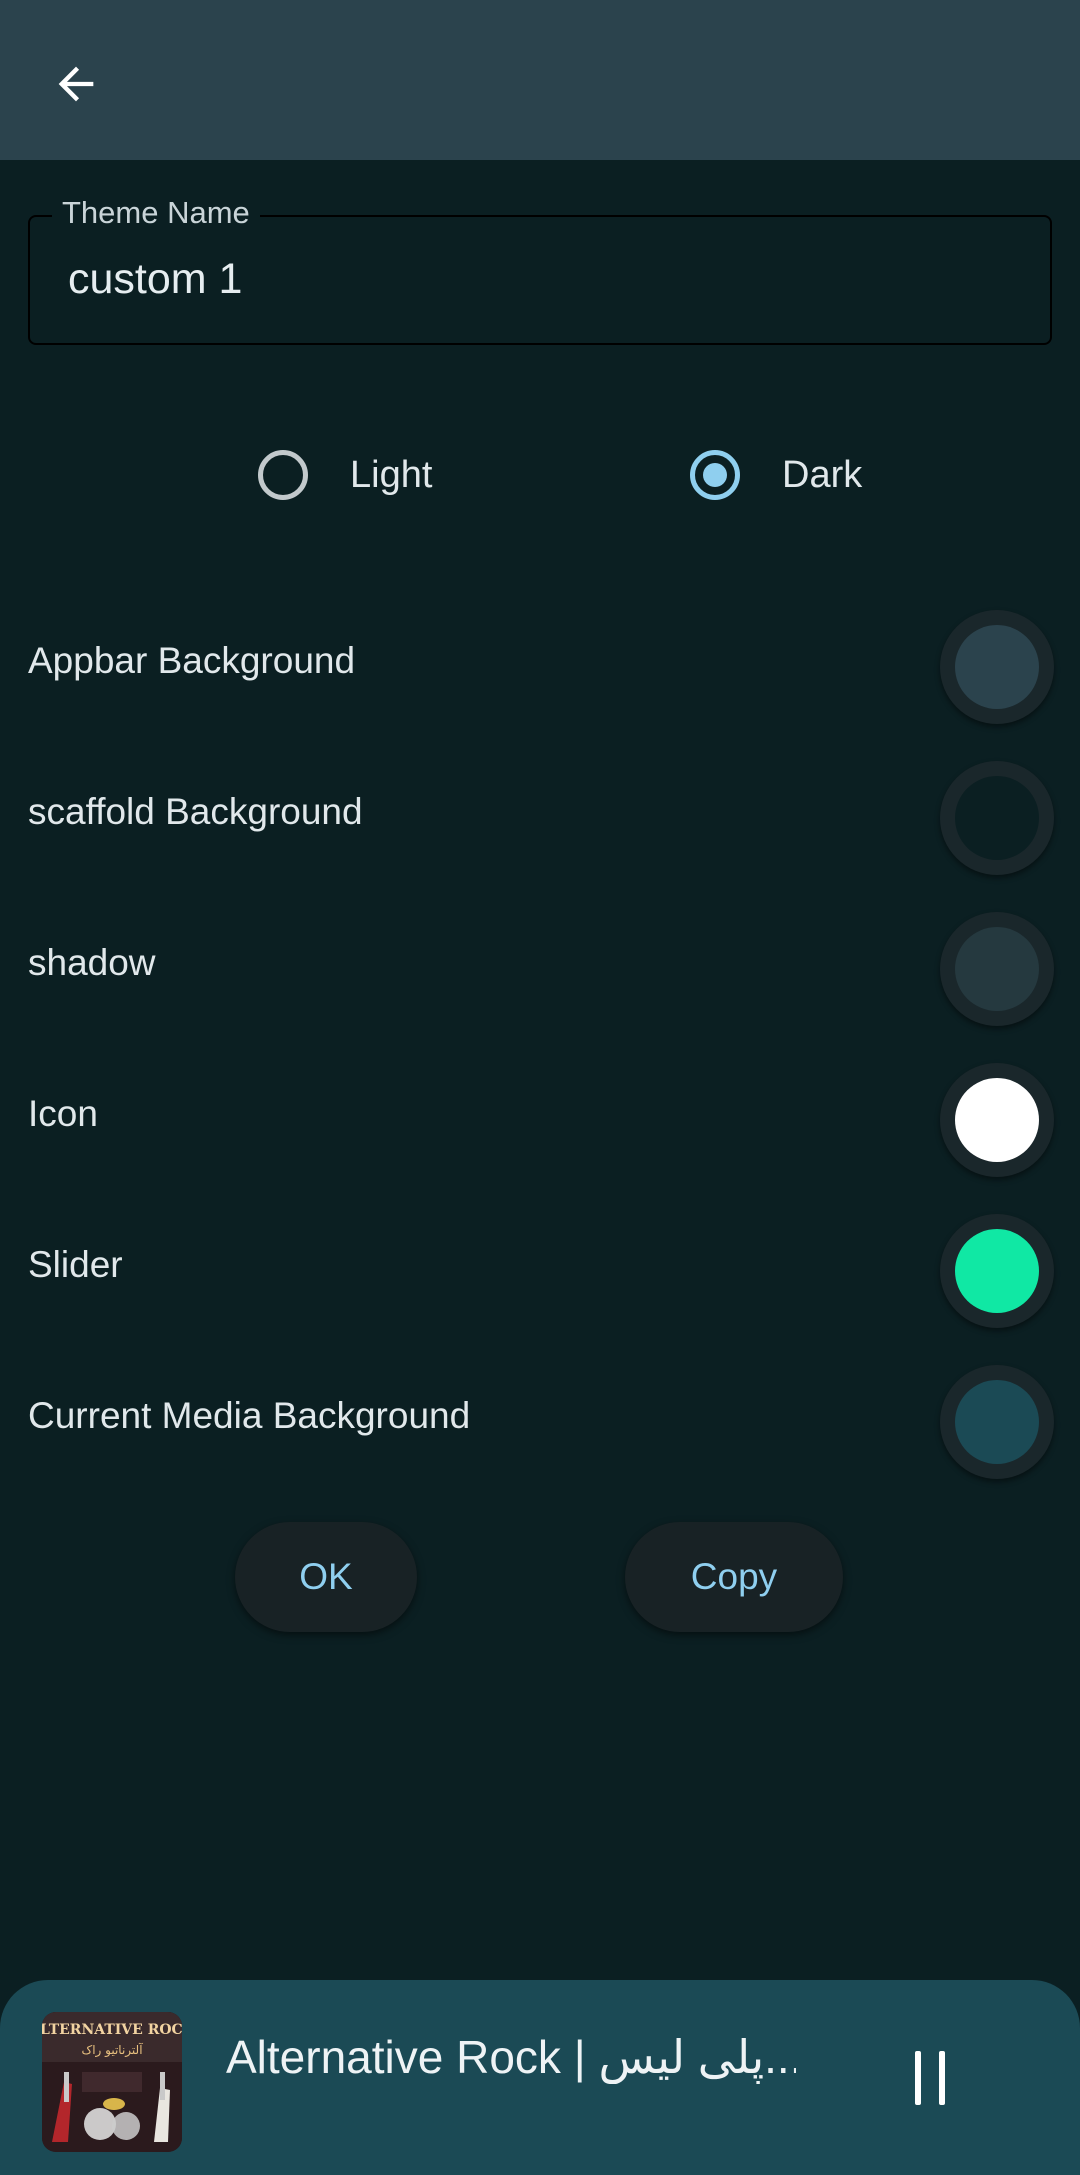  I want to click on color-row-icon: Icon, so click(540, 1120).